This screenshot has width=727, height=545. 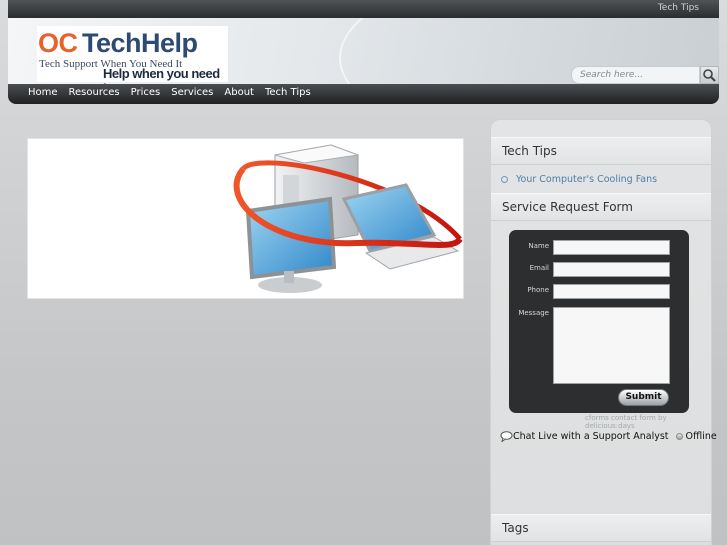 I want to click on message-field, so click(x=611, y=345).